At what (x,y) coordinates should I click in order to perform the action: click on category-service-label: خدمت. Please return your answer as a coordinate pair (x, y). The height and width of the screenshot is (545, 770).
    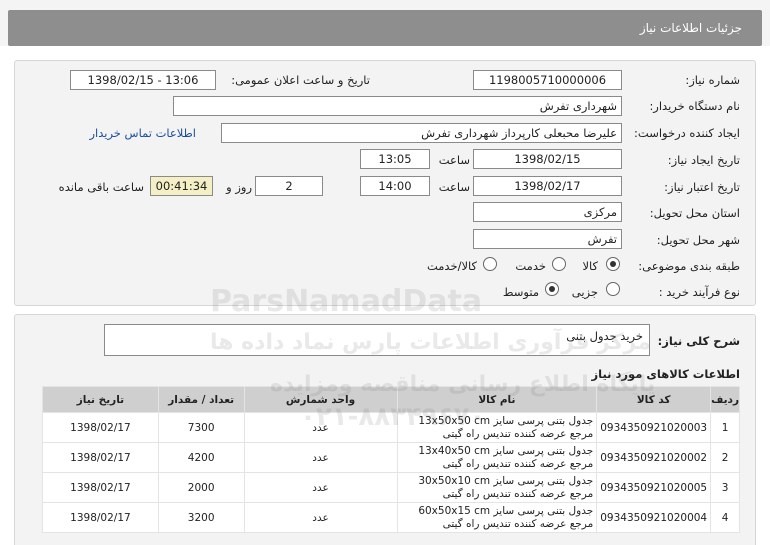
    Looking at the image, I should click on (530, 266).